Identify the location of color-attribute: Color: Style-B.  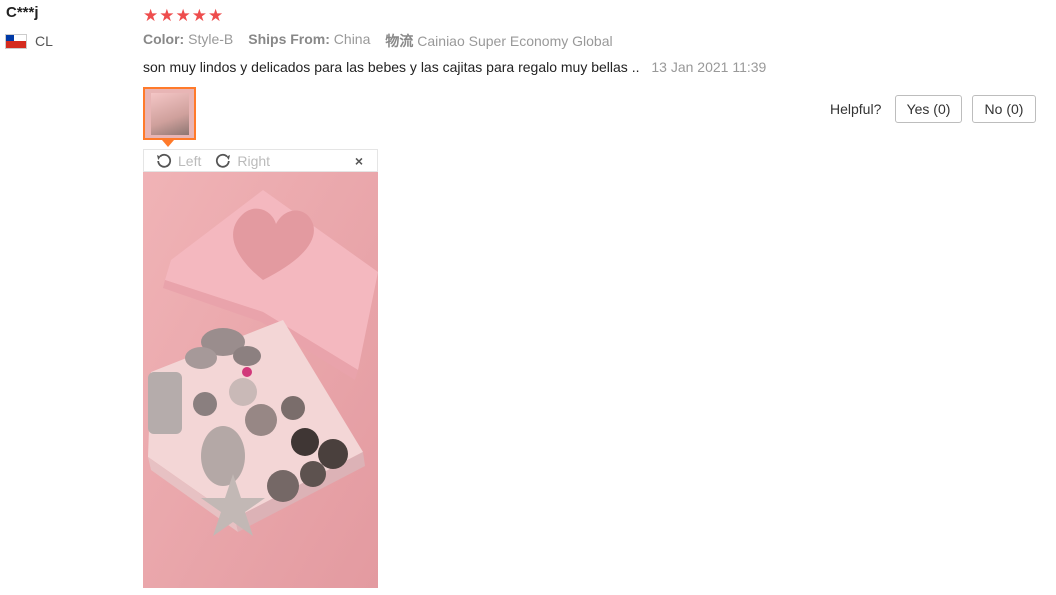
(188, 41).